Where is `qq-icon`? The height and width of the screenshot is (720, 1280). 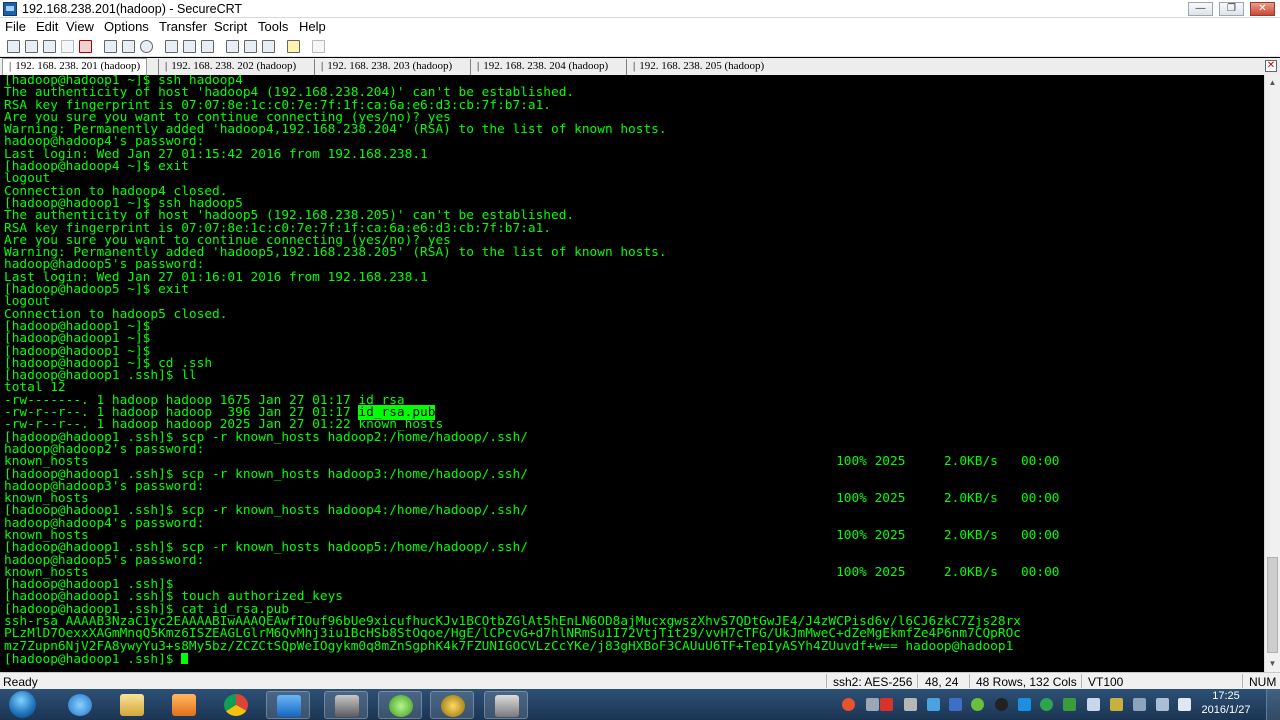 qq-icon is located at coordinates (1001, 704).